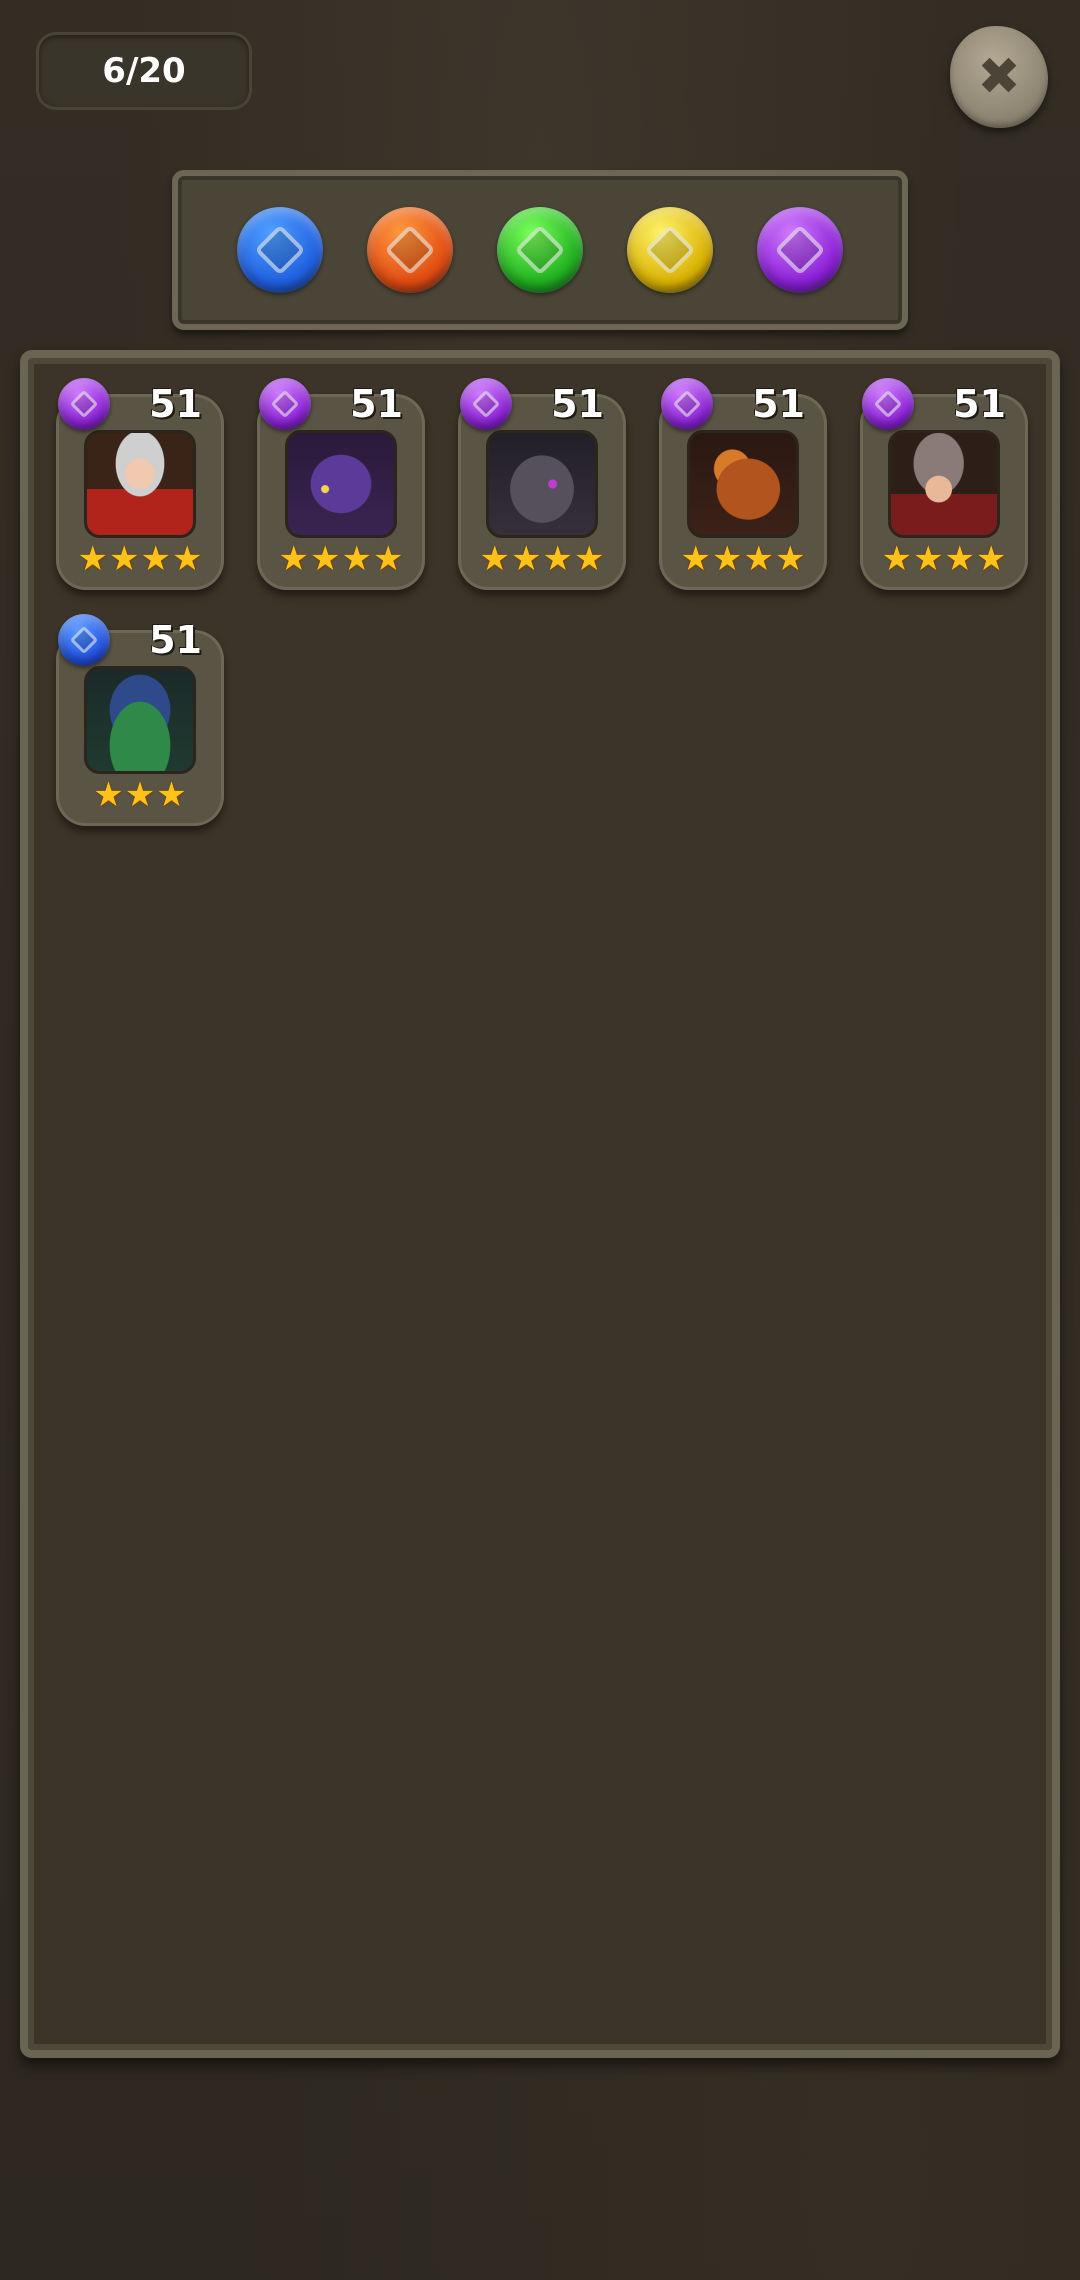 This screenshot has width=1080, height=2280. I want to click on green-slime-monster-portrait, so click(140, 720).